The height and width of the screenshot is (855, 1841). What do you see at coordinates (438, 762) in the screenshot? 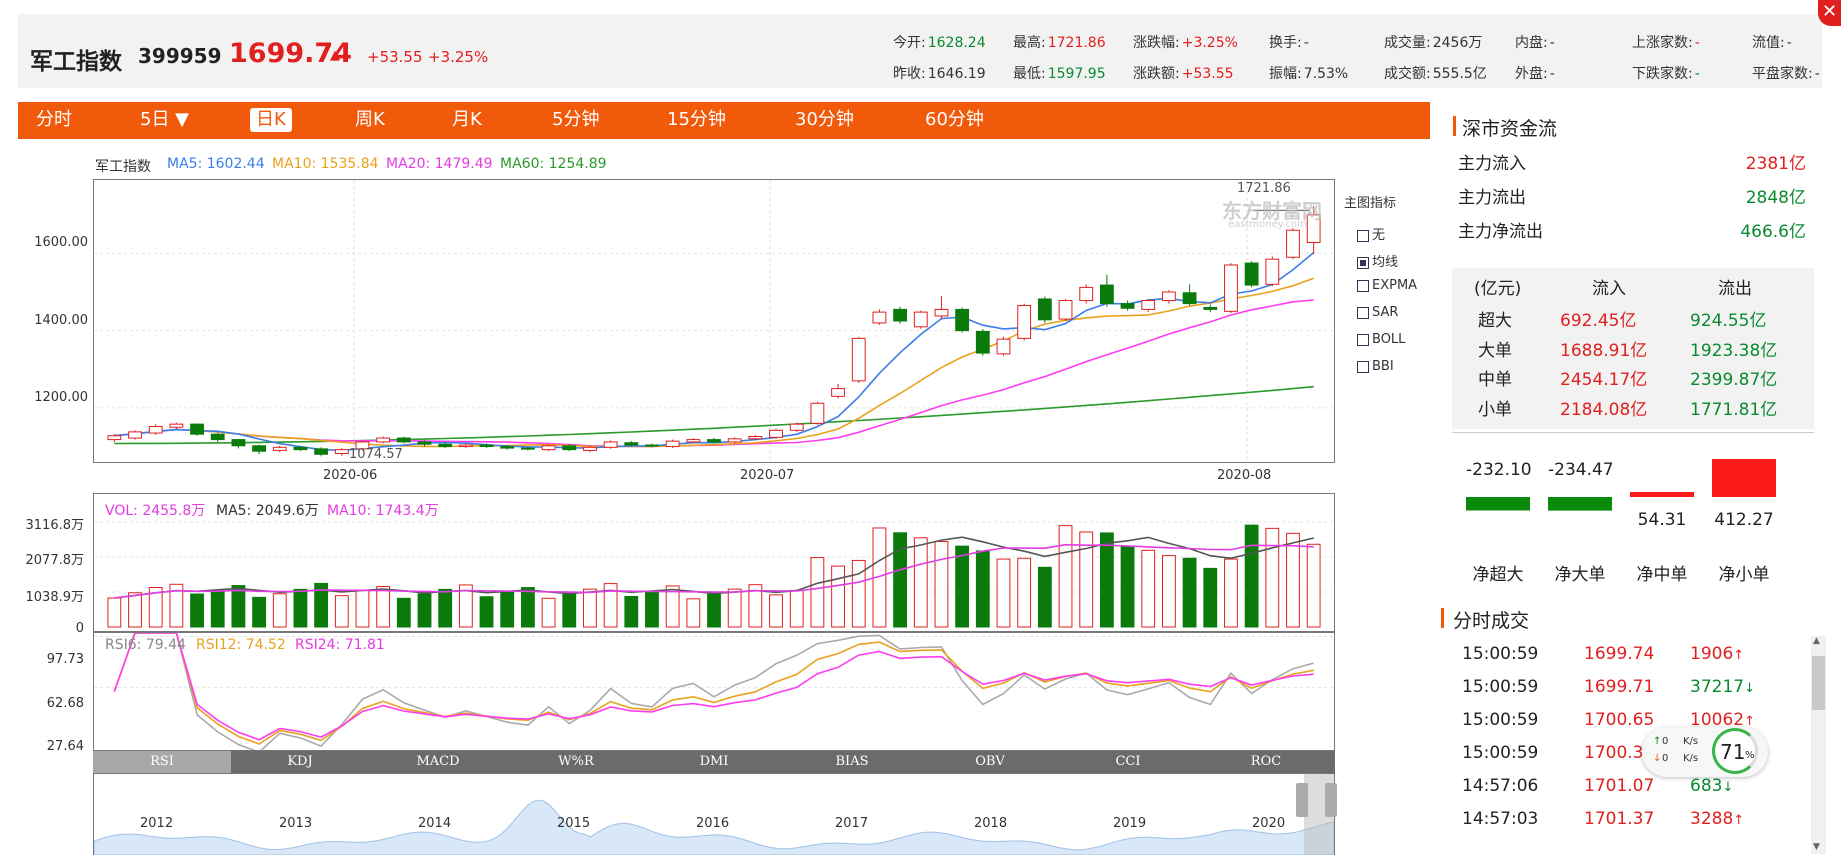
I see `indicator-tab-2: MACD` at bounding box center [438, 762].